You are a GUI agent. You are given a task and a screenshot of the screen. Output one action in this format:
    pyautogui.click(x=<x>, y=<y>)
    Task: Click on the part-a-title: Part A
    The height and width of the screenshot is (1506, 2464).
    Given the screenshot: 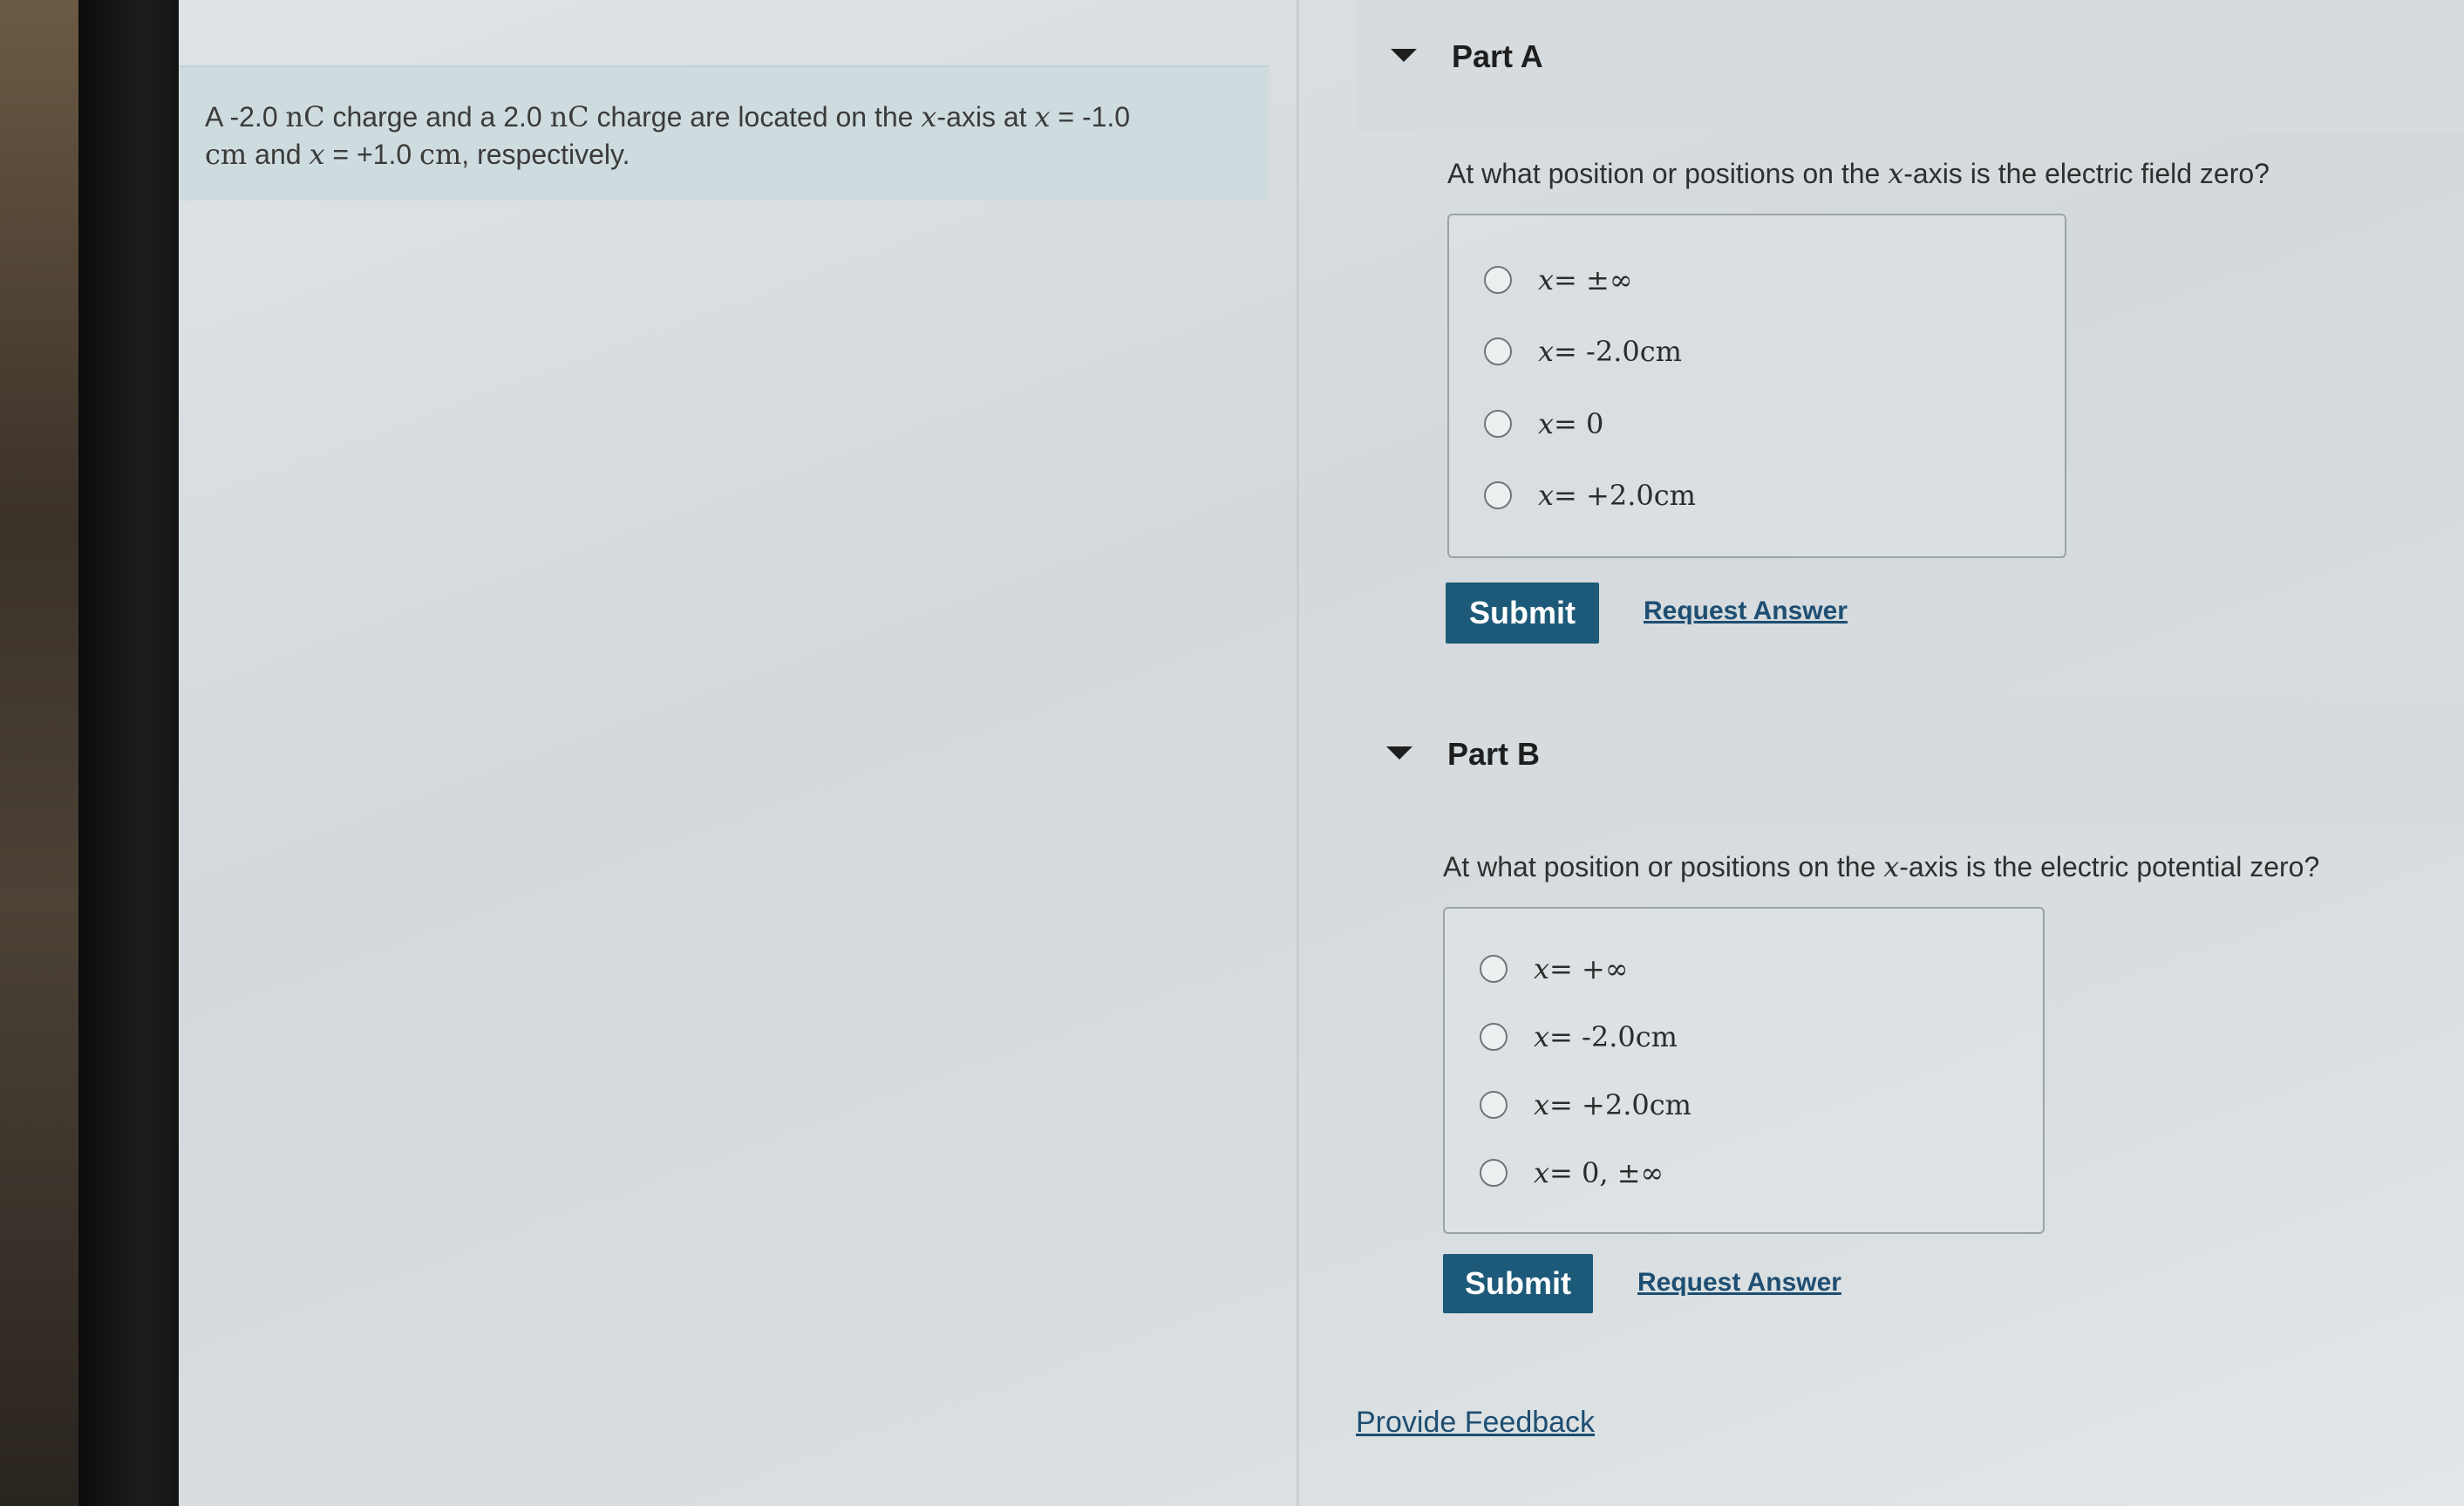 What is the action you would take?
    pyautogui.click(x=1497, y=56)
    